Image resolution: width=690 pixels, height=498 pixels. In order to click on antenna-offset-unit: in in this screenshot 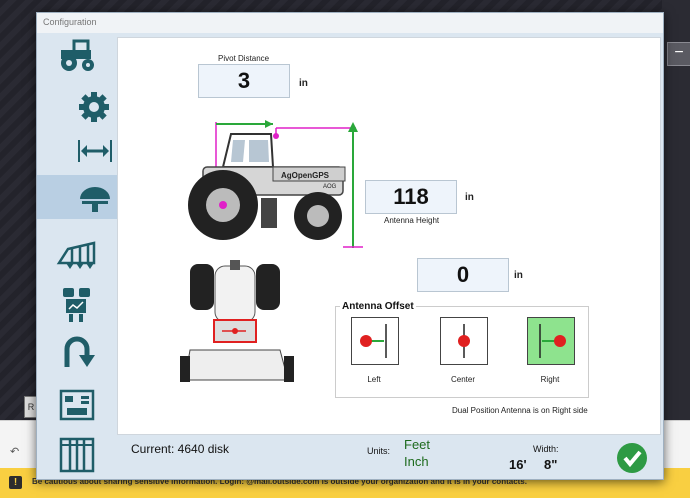, I will do `click(518, 275)`.